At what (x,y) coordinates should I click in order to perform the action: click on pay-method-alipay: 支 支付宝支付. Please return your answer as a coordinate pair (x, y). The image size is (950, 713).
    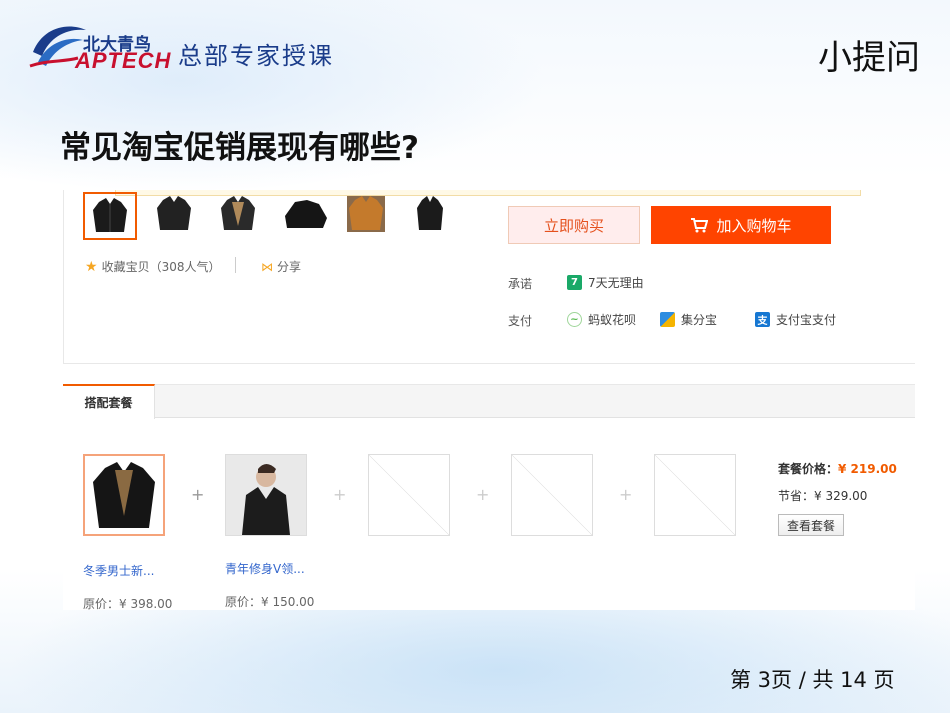
    Looking at the image, I should click on (795, 319).